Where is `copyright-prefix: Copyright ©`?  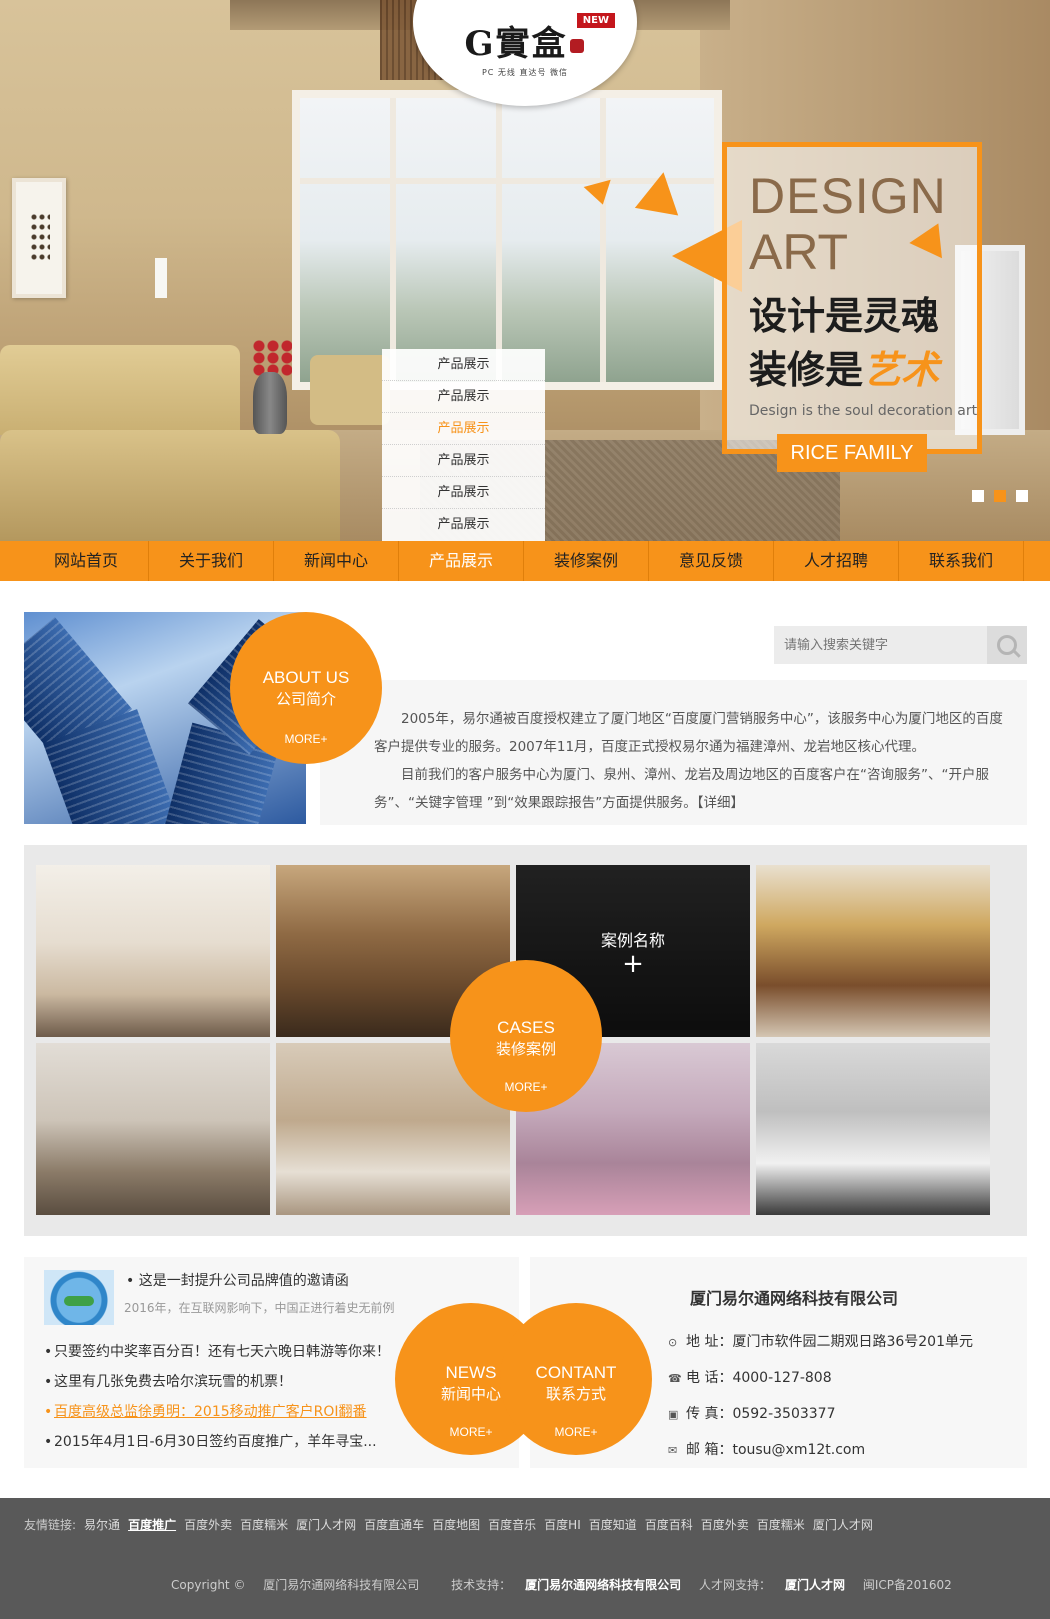 copyright-prefix: Copyright © is located at coordinates (208, 1585).